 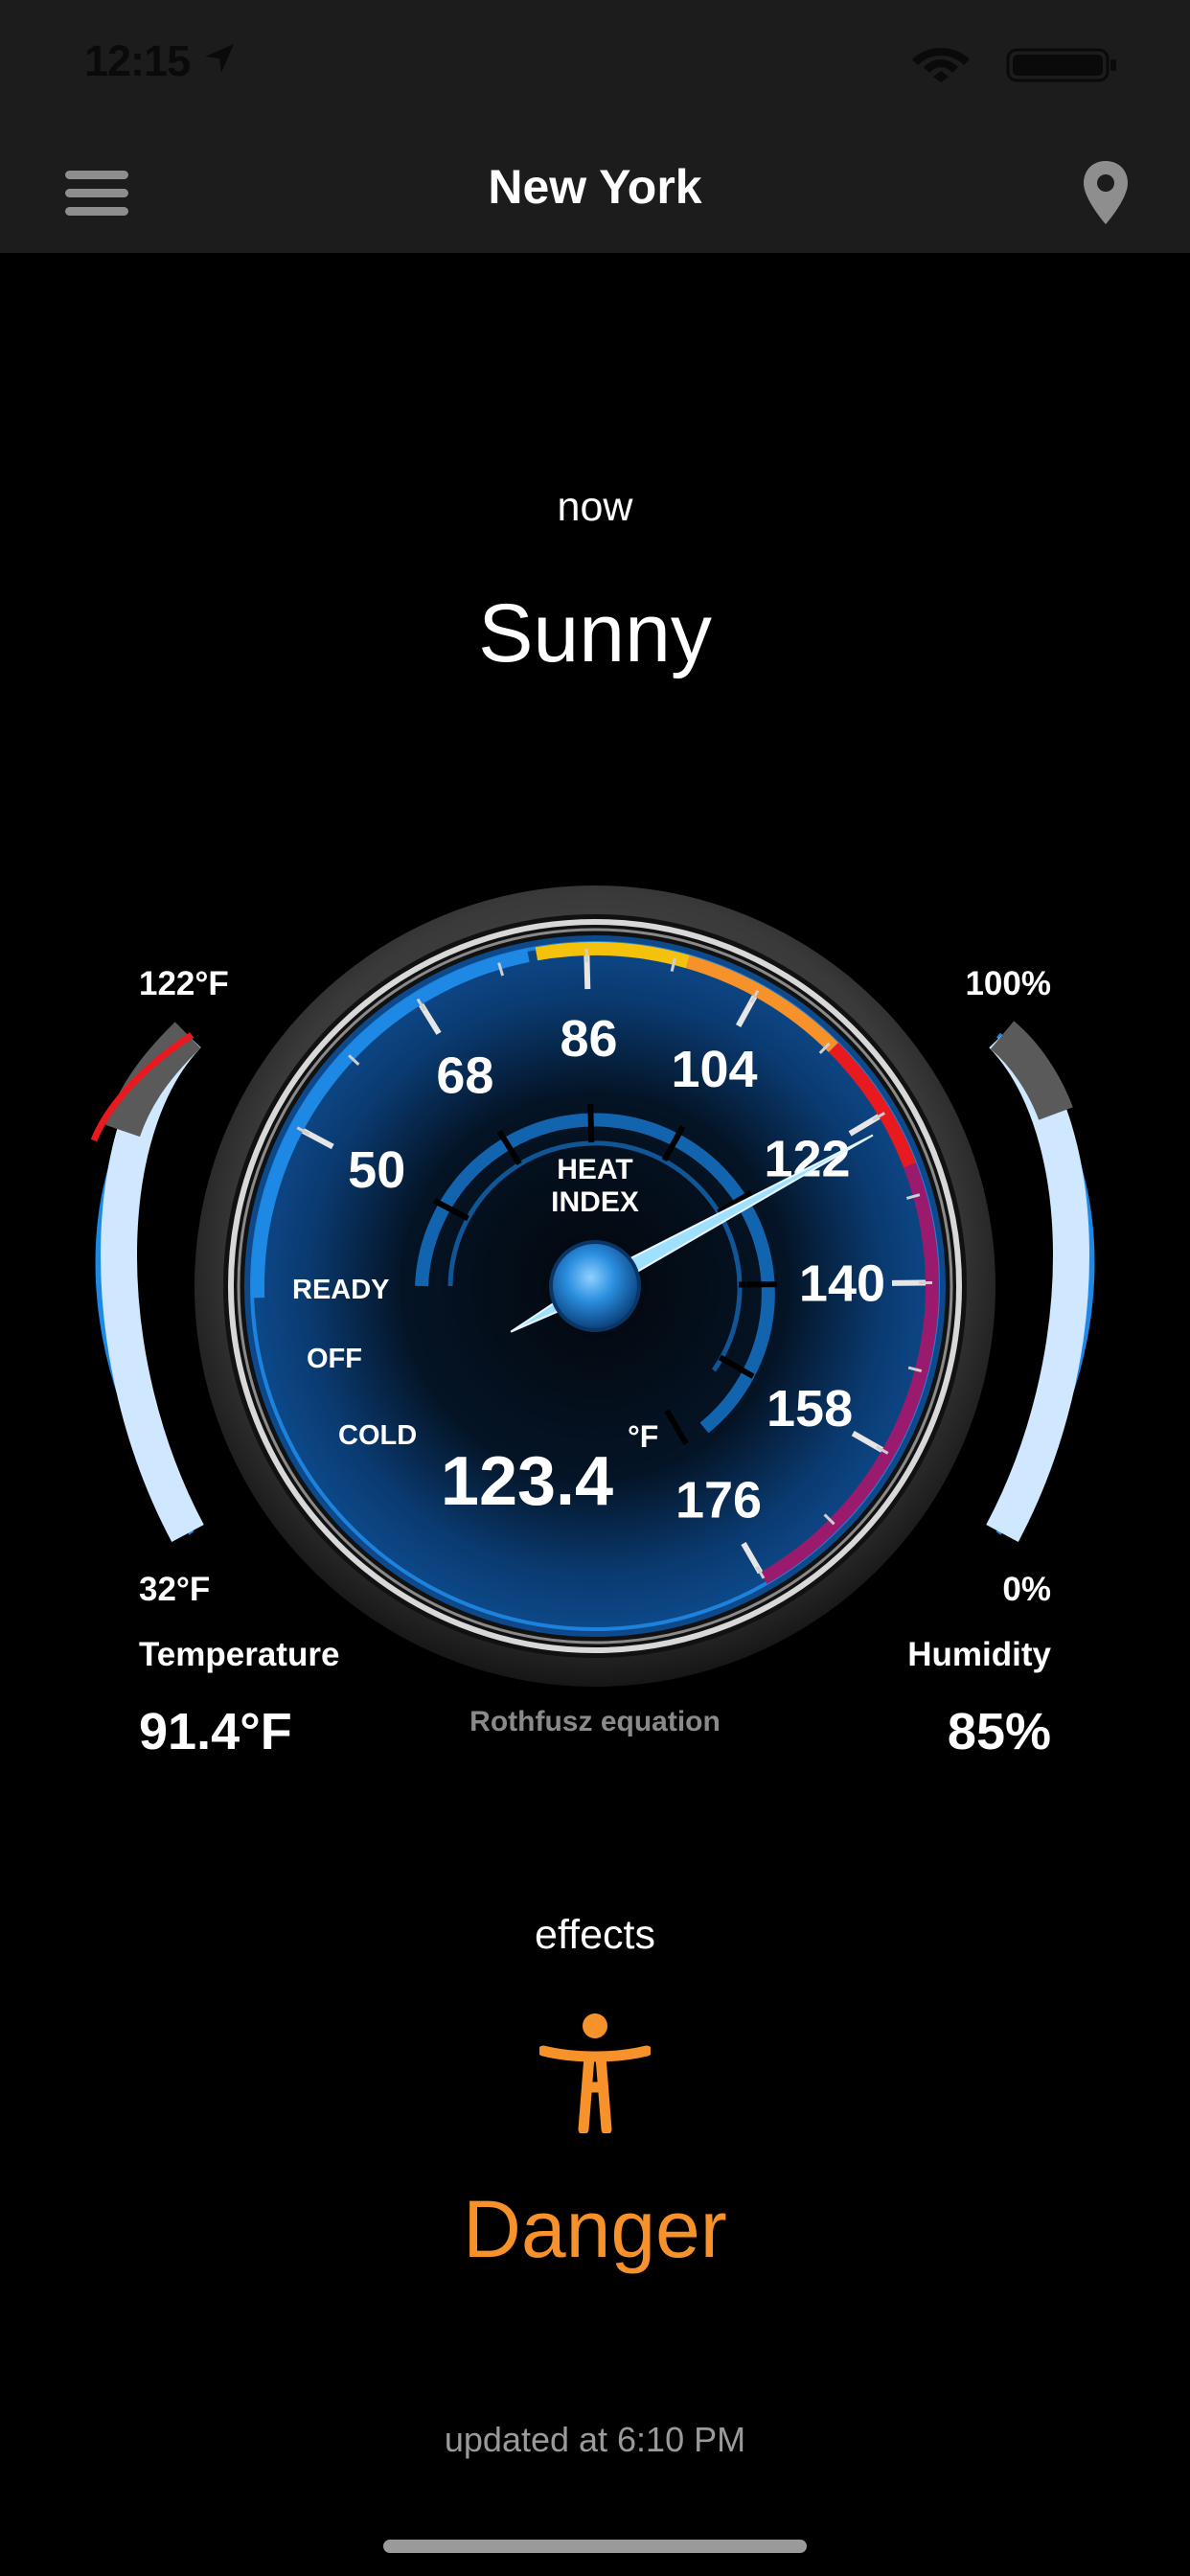 What do you see at coordinates (595, 1935) in the screenshot?
I see `effects-label: effects` at bounding box center [595, 1935].